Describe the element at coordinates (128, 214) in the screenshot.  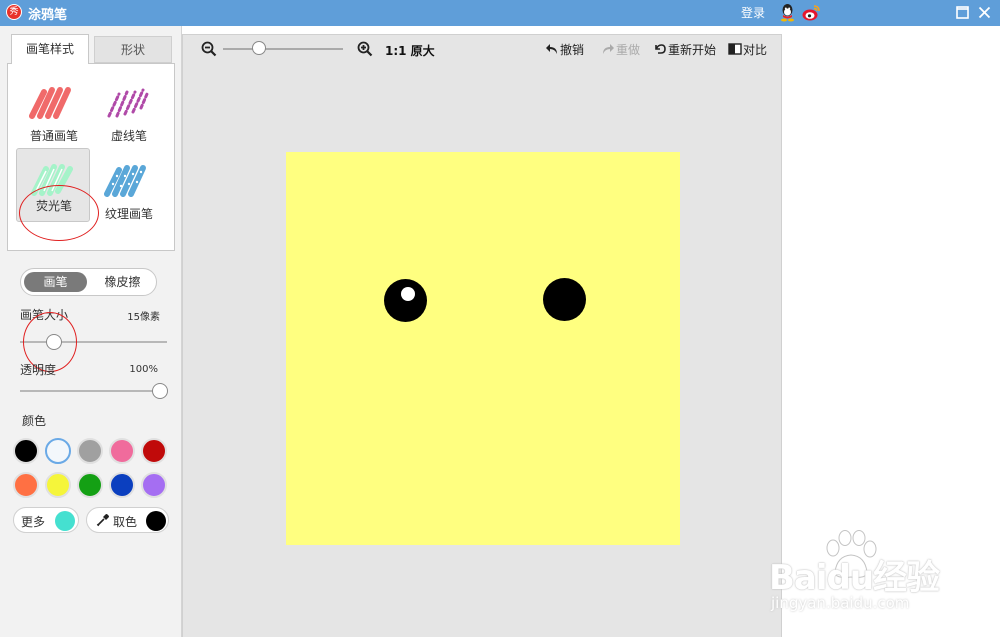
I see `brush-label: 纹理画笔` at that location.